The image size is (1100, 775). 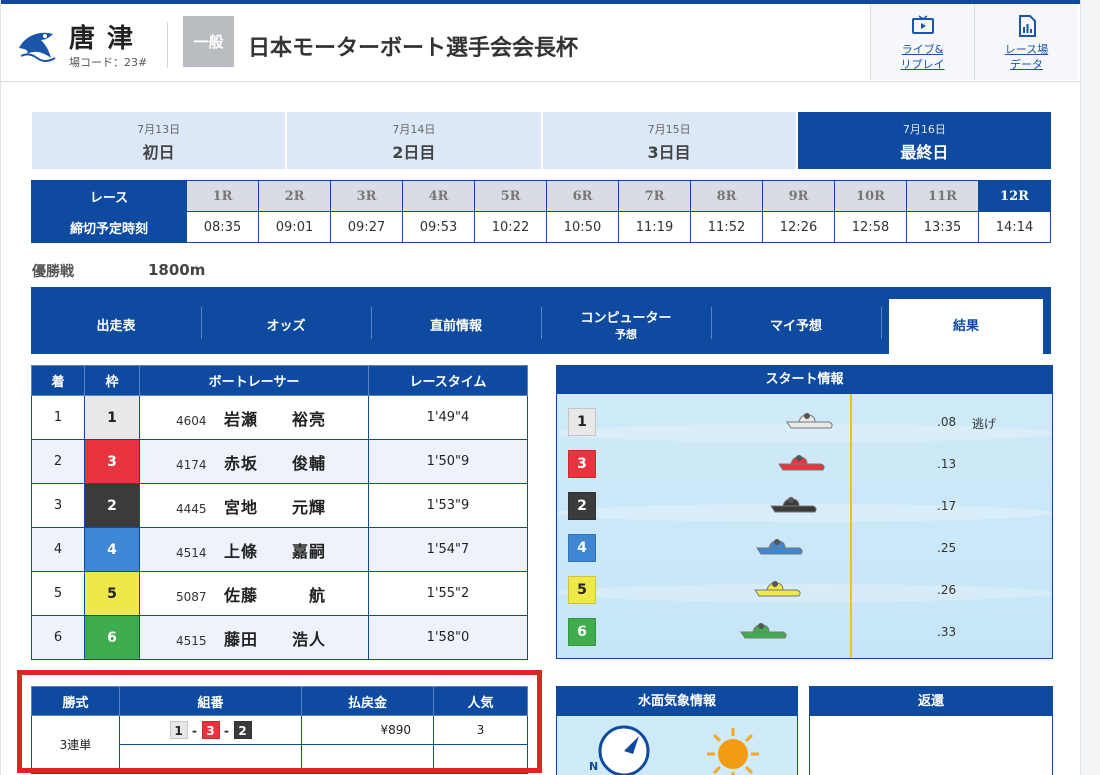 What do you see at coordinates (191, 508) in the screenshot?
I see `racer-number: 4445` at bounding box center [191, 508].